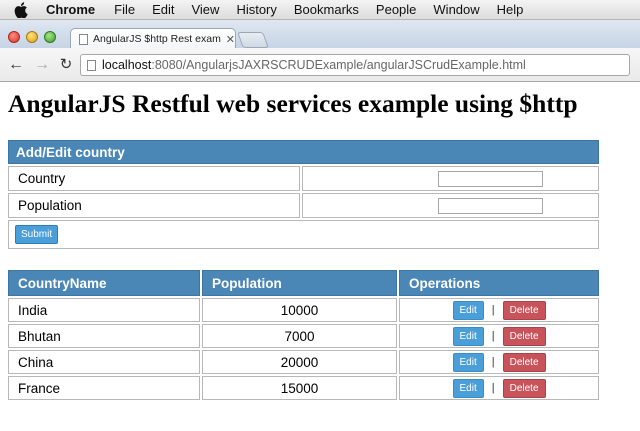  I want to click on country-name-cell: Bhutan, so click(104, 336).